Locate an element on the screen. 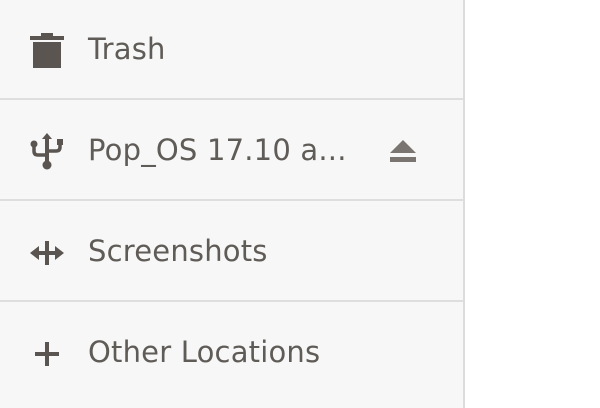 The width and height of the screenshot is (600, 408). sidebar-item-label: Screenshots is located at coordinates (178, 251).